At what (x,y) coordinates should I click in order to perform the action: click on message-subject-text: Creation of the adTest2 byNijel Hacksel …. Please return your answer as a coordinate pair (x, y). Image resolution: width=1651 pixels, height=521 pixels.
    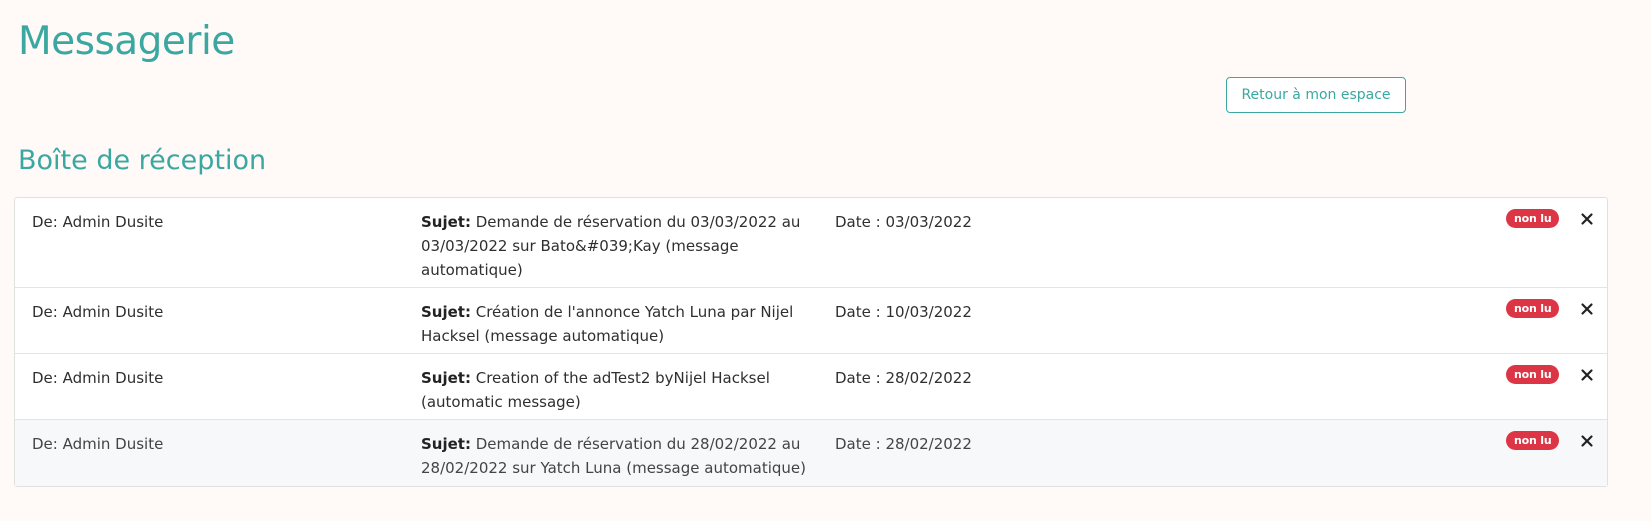
    Looking at the image, I should click on (595, 390).